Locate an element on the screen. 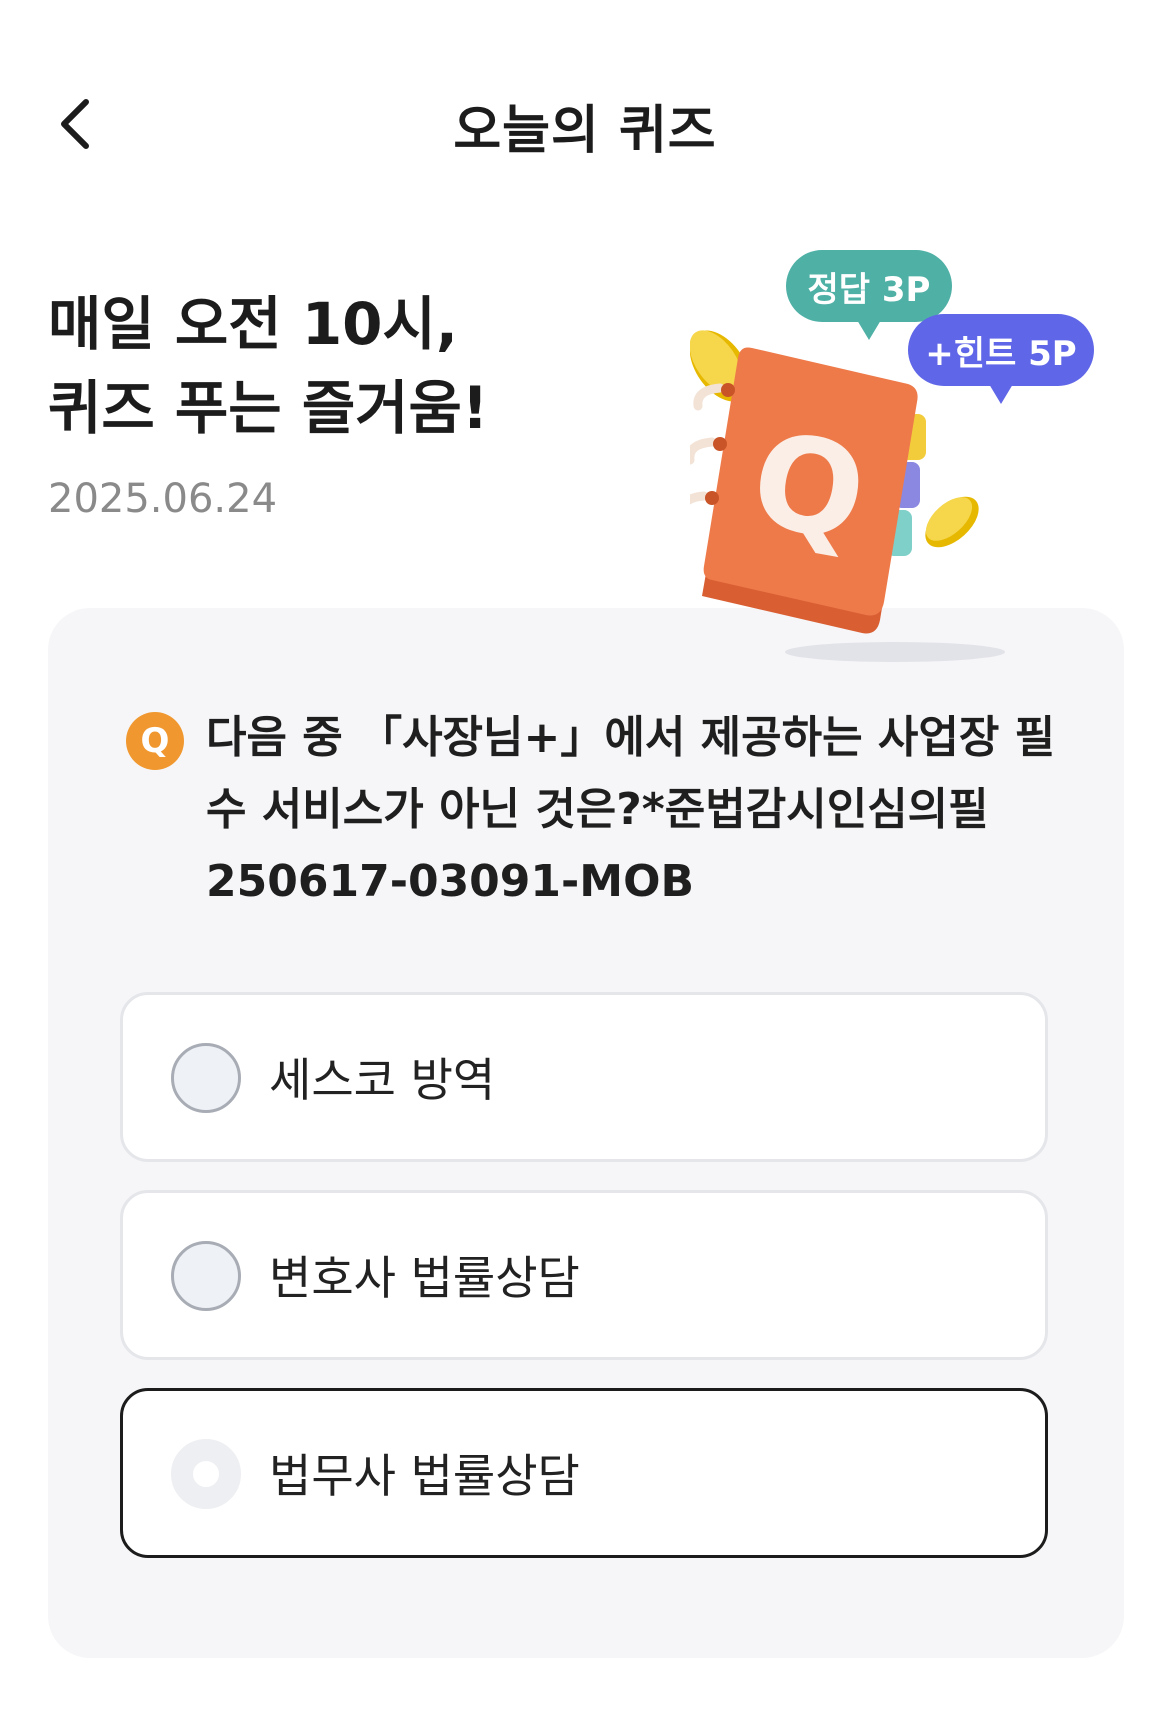 The width and height of the screenshot is (1170, 1718). hero-title: 매일 오전 10시, 퀴즈 푸는 즐거움! is located at coordinates (348, 366).